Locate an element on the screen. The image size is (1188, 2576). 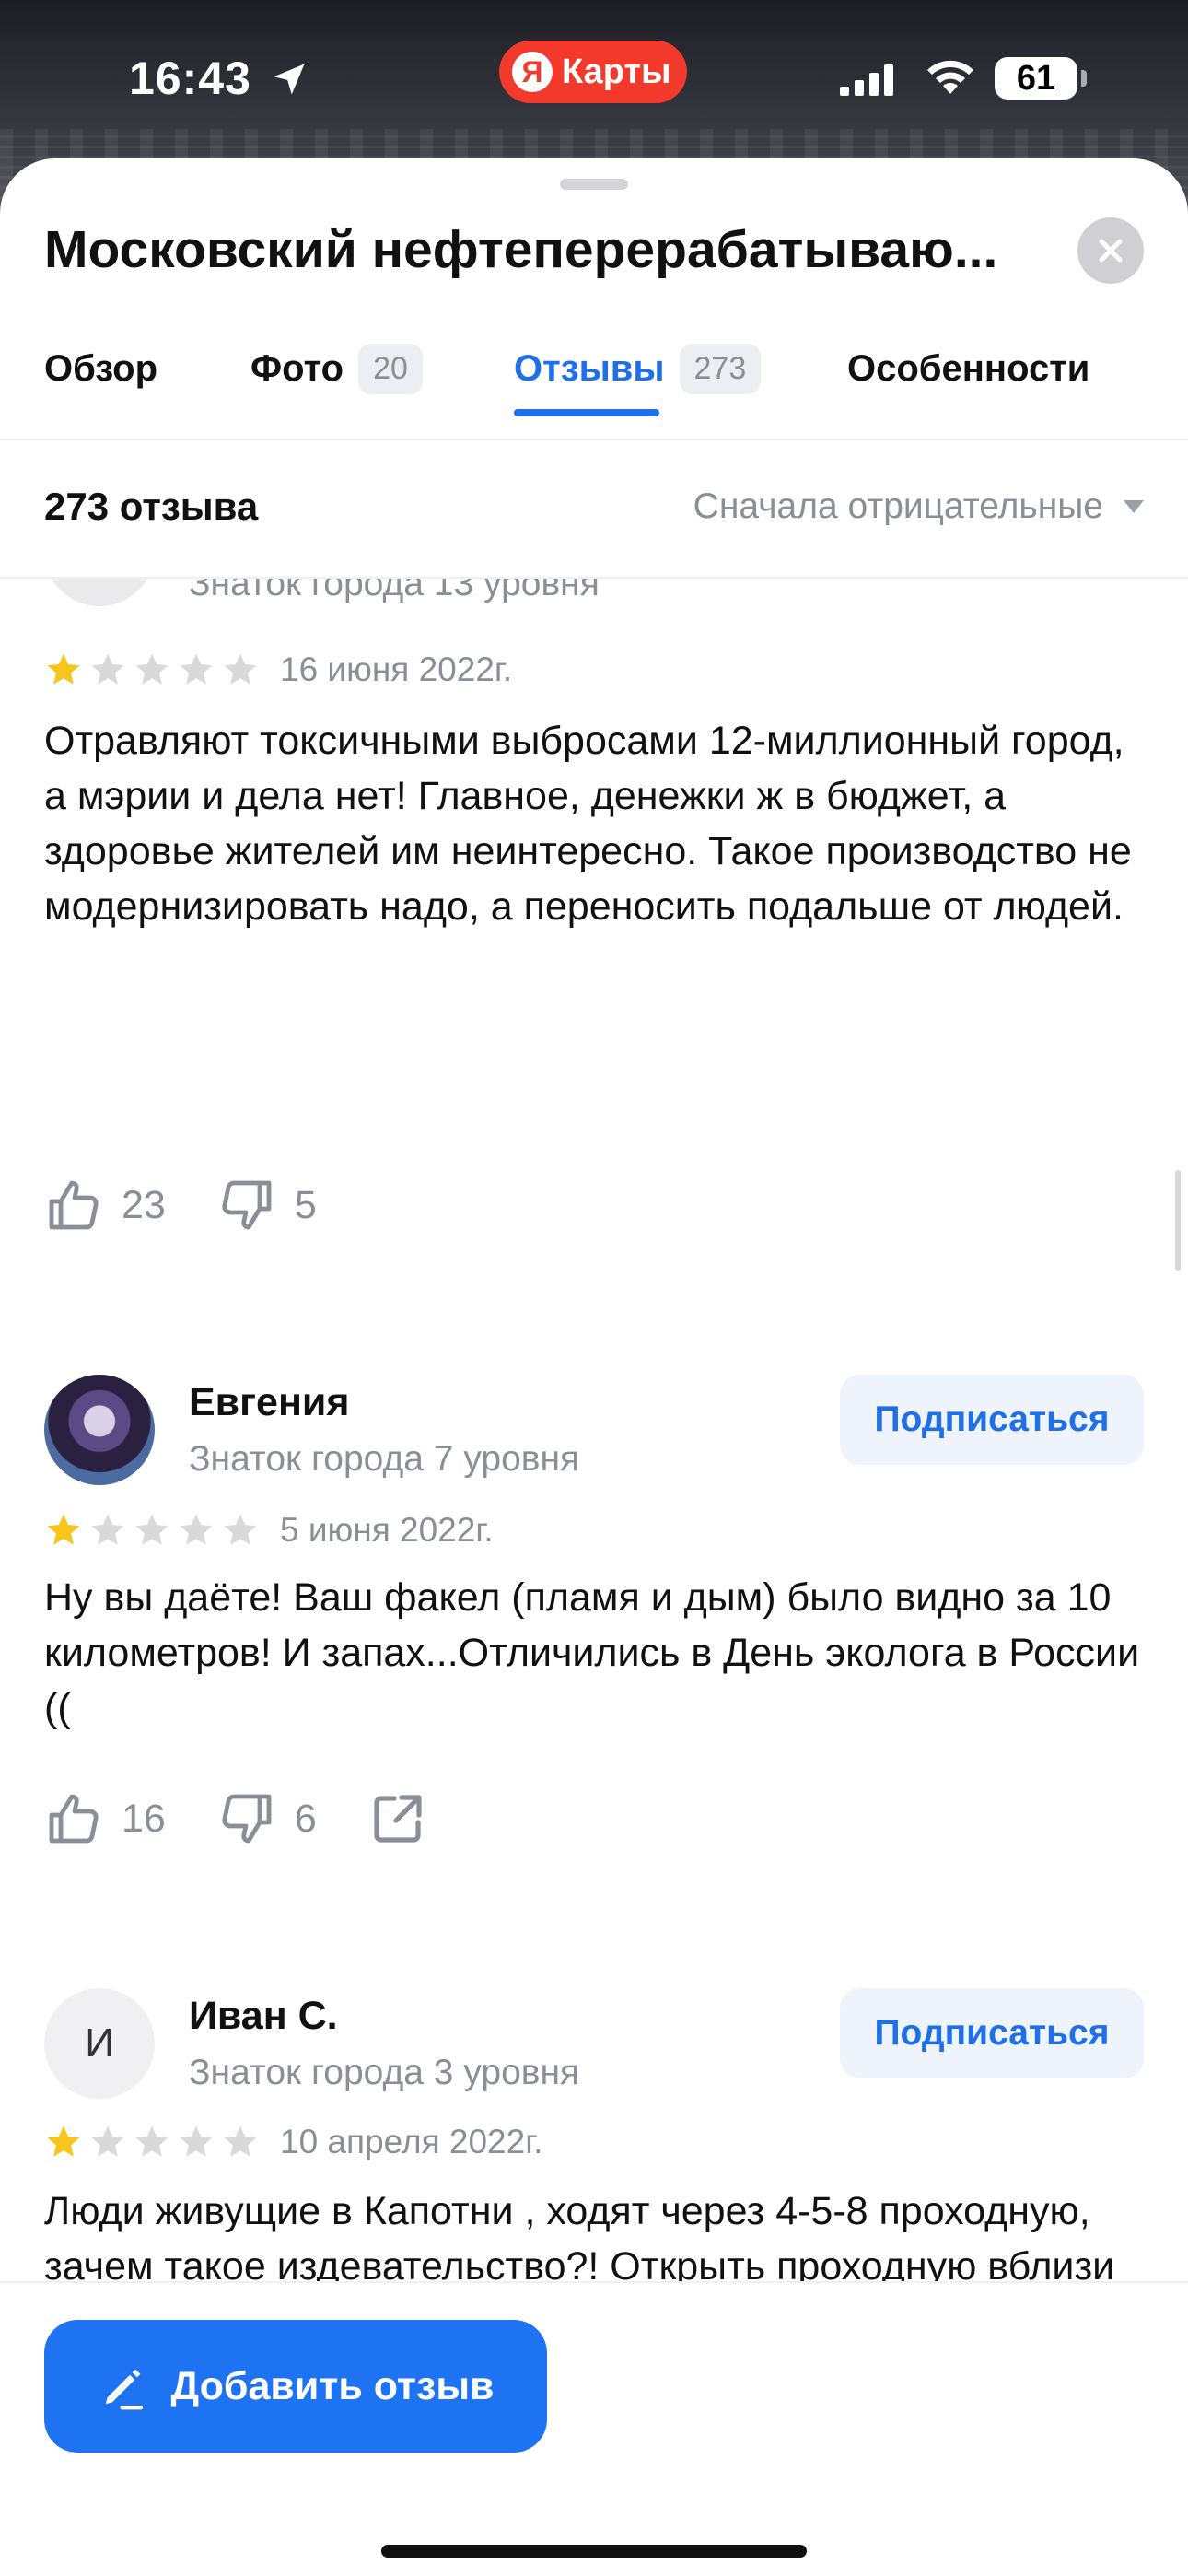
tab-features: Особенности is located at coordinates (968, 368).